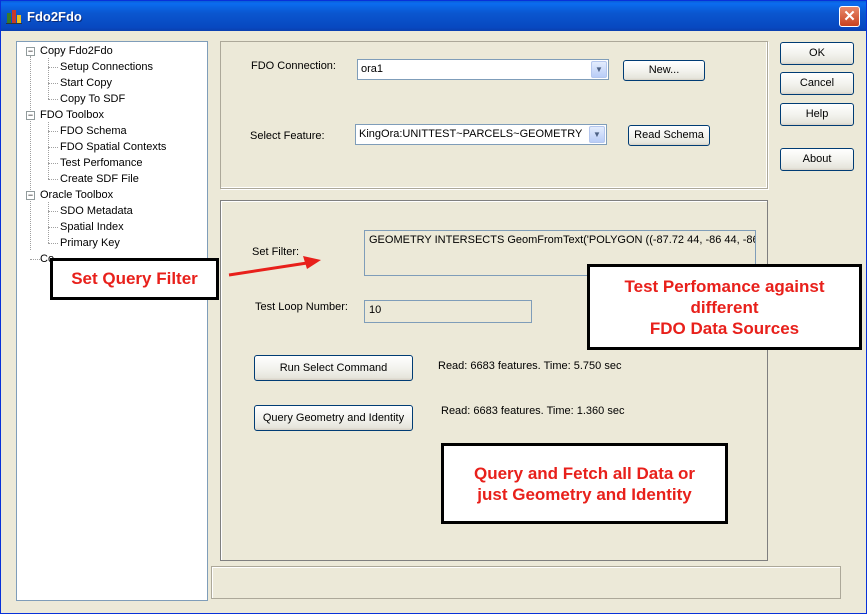 The image size is (867, 614). What do you see at coordinates (101, 163) in the screenshot?
I see `tree-item-test-perfomance: Test Perfomance` at bounding box center [101, 163].